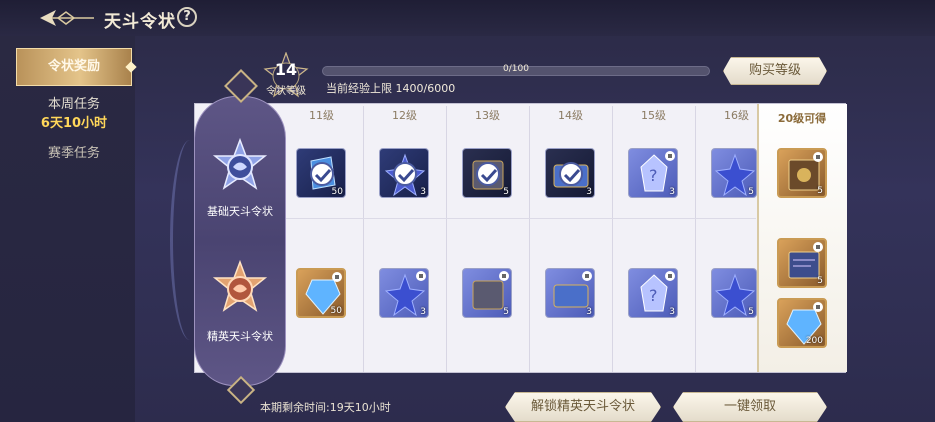 The width and height of the screenshot is (935, 422). What do you see at coordinates (518, 218) in the screenshot?
I see `row-divider` at bounding box center [518, 218].